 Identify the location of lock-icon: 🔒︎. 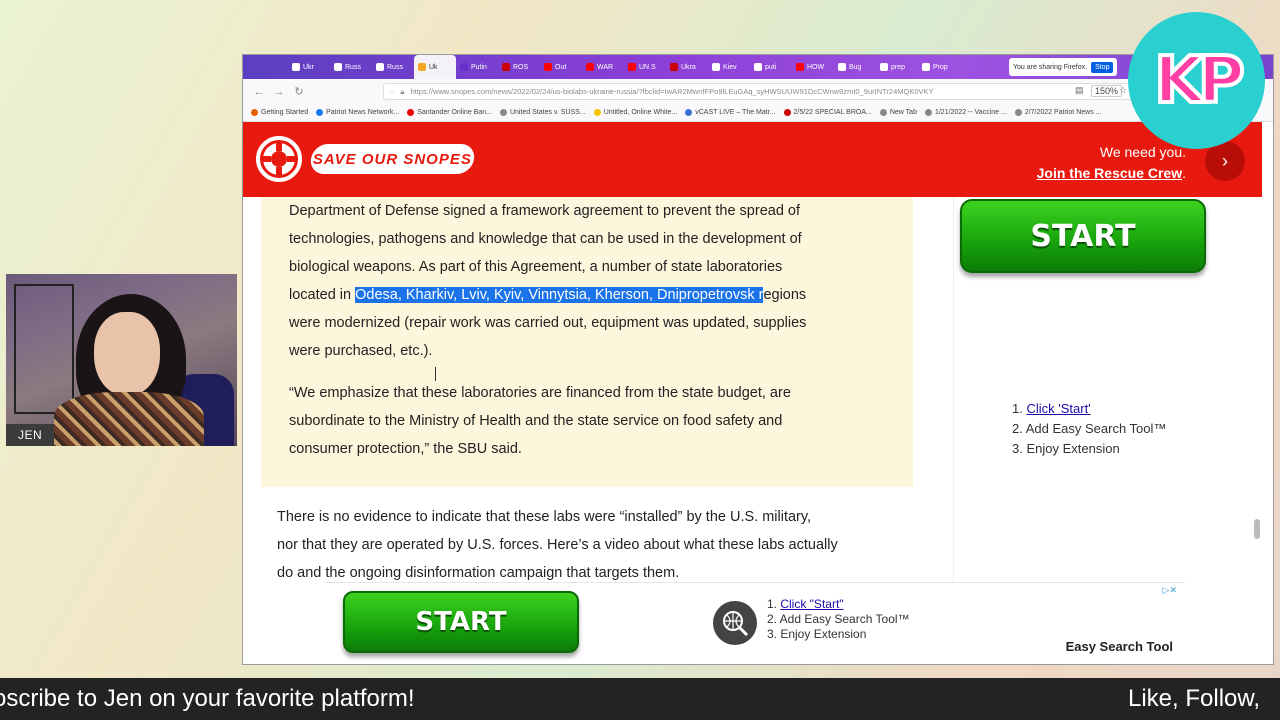
(402, 91).